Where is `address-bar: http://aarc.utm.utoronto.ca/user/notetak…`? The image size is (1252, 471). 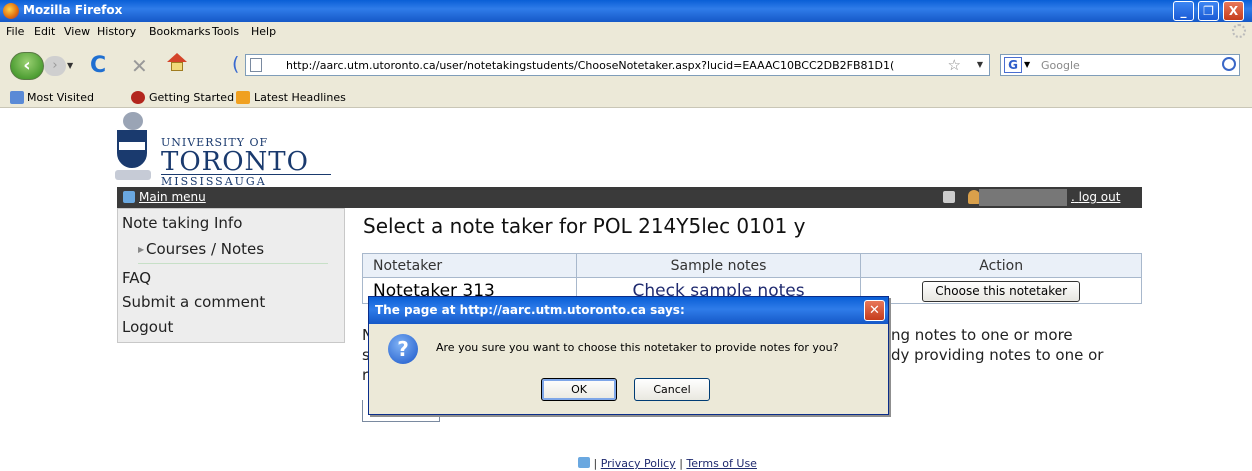
address-bar: http://aarc.utm.utoronto.ca/user/notetak… is located at coordinates (617, 65).